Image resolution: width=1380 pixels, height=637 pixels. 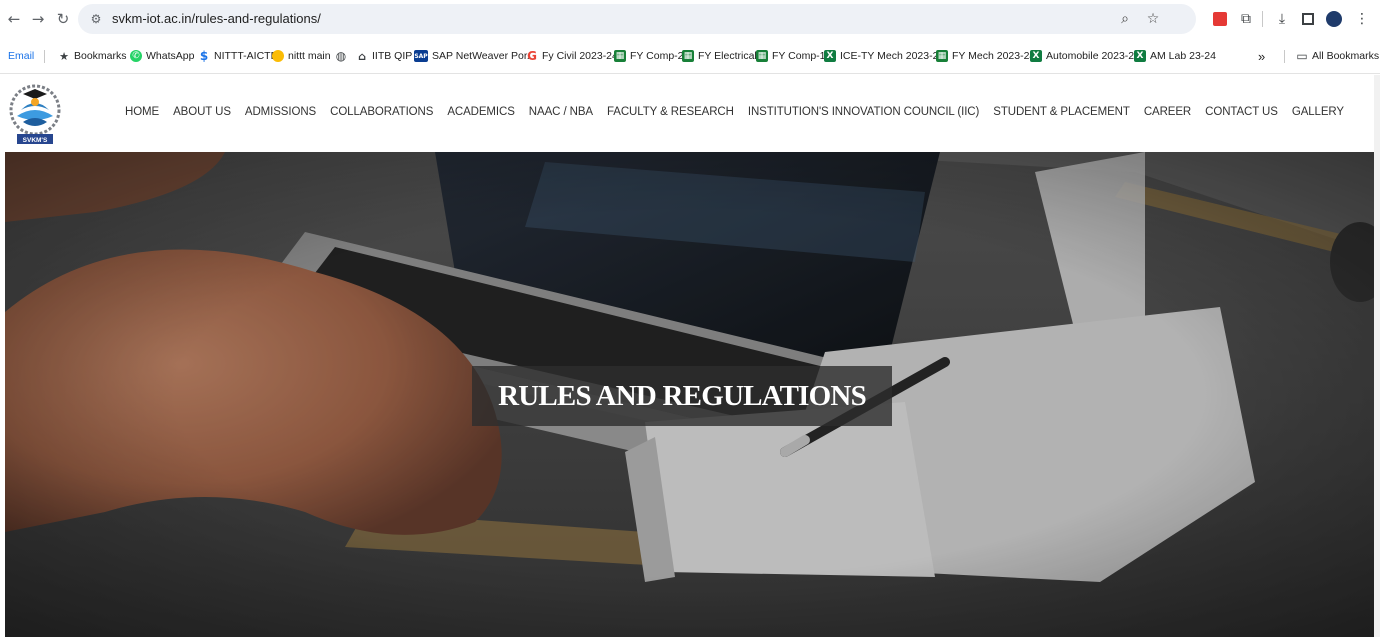 What do you see at coordinates (204, 56) in the screenshot?
I see `dollar-icon: $` at bounding box center [204, 56].